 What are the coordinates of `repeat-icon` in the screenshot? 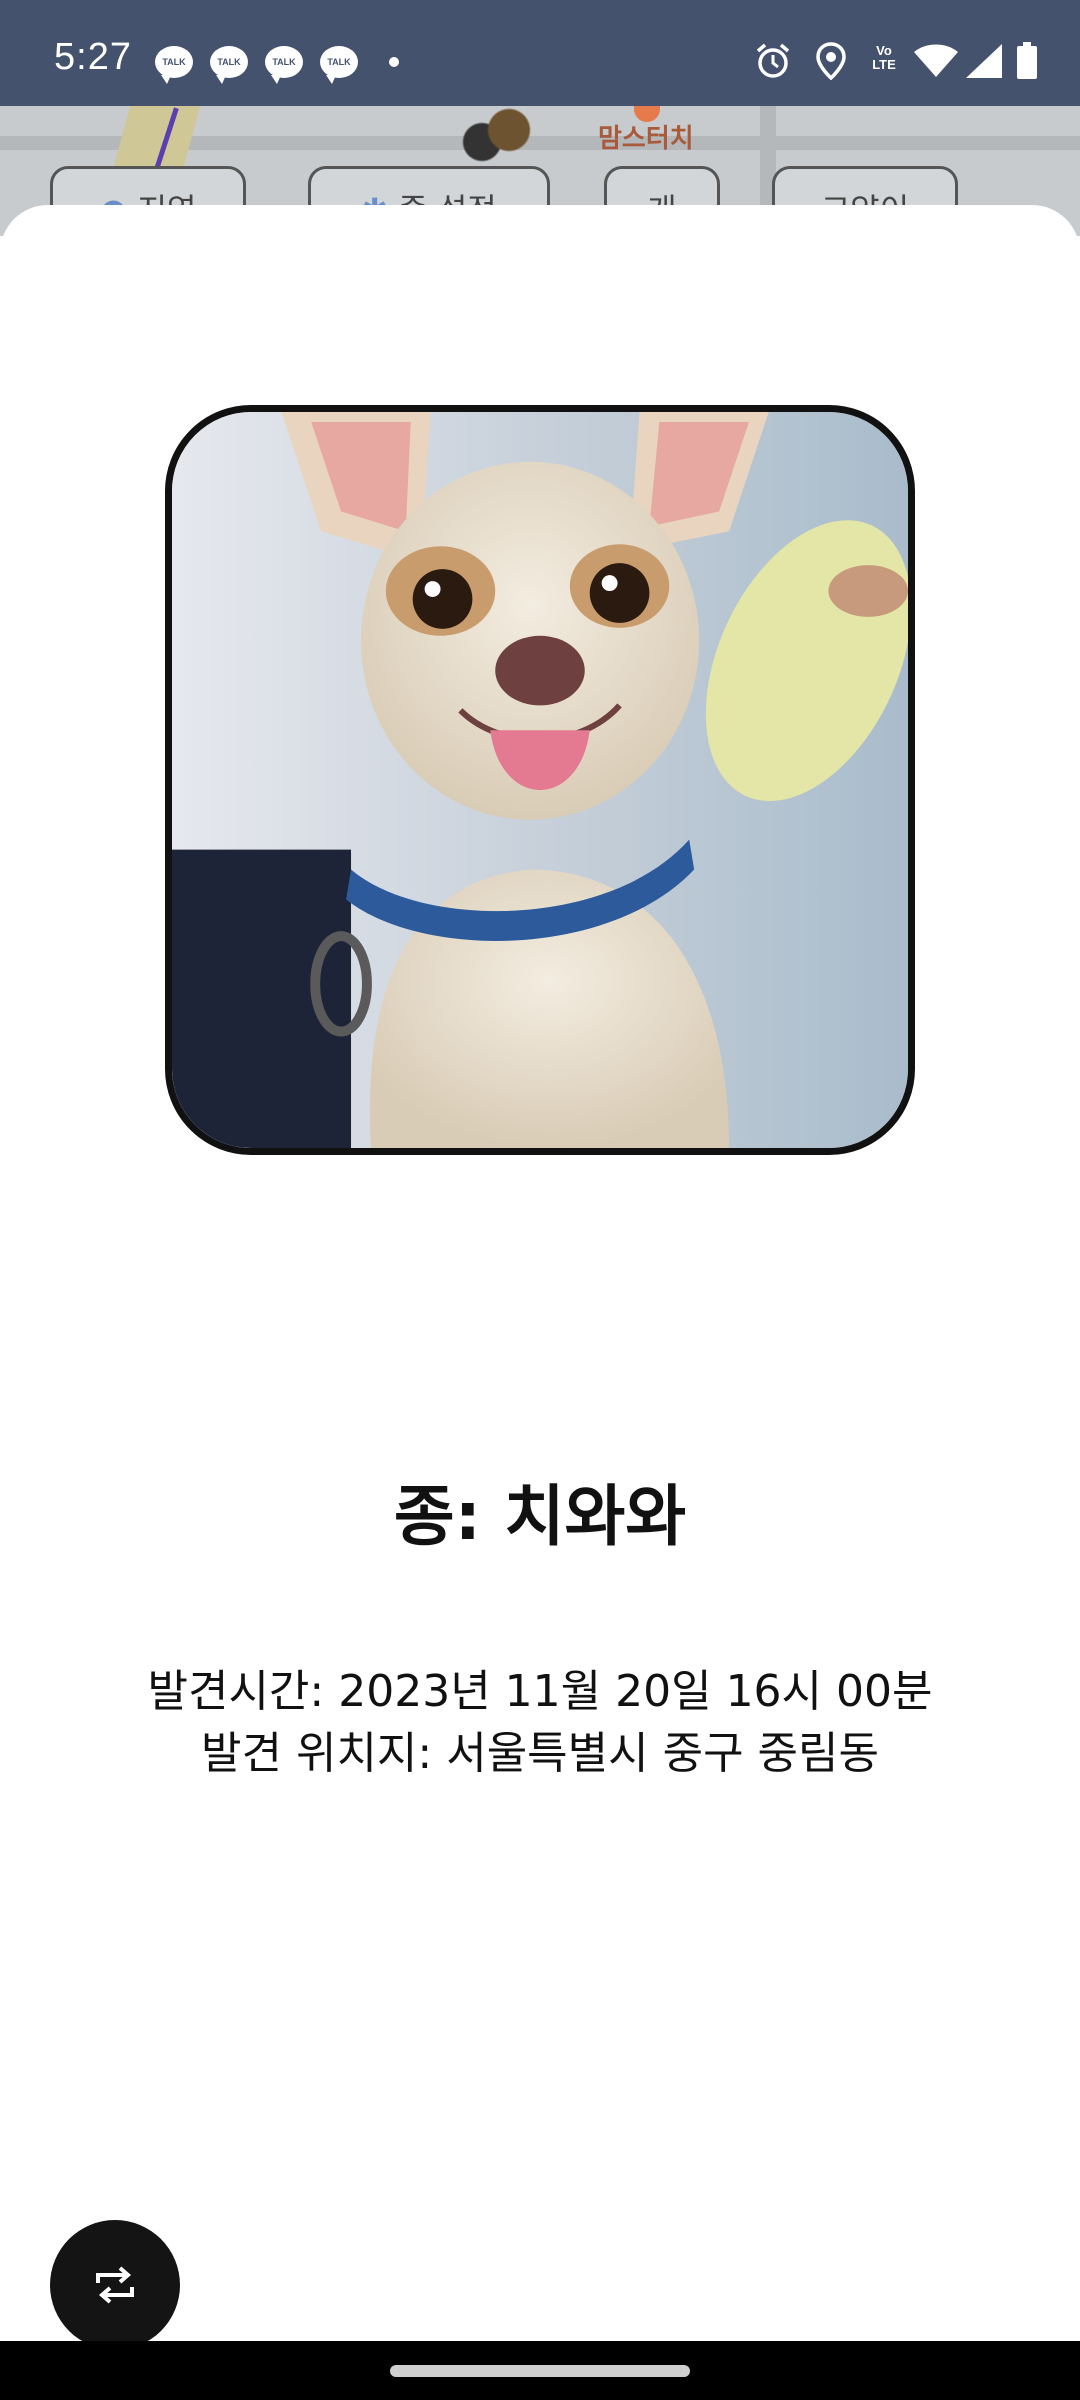 It's located at (115, 2285).